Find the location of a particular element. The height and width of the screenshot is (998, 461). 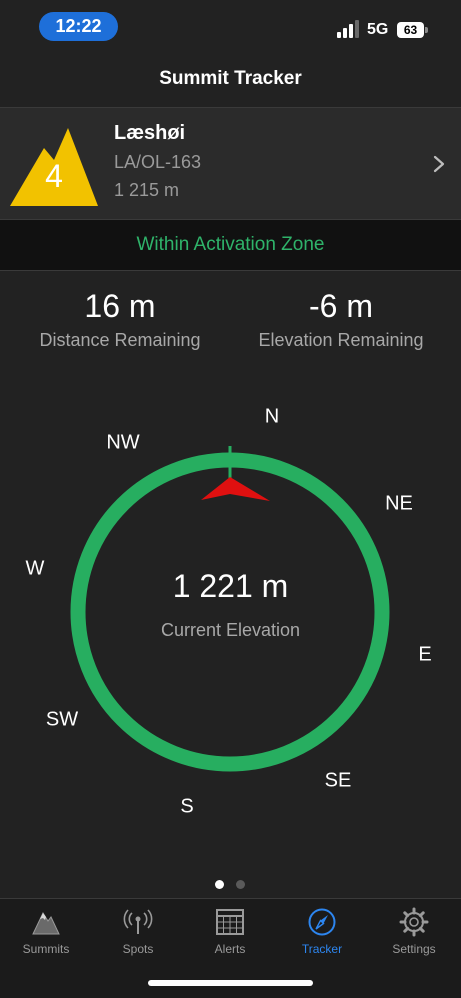

summit-elevation: 1 215 m is located at coordinates (147, 190).